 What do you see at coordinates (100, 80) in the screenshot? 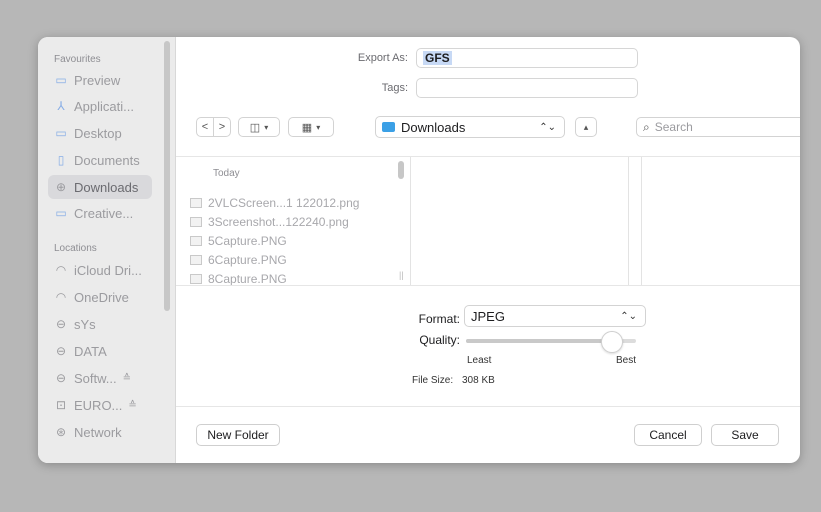
I see `sidebar-item-preview: ▭ Preview` at bounding box center [100, 80].